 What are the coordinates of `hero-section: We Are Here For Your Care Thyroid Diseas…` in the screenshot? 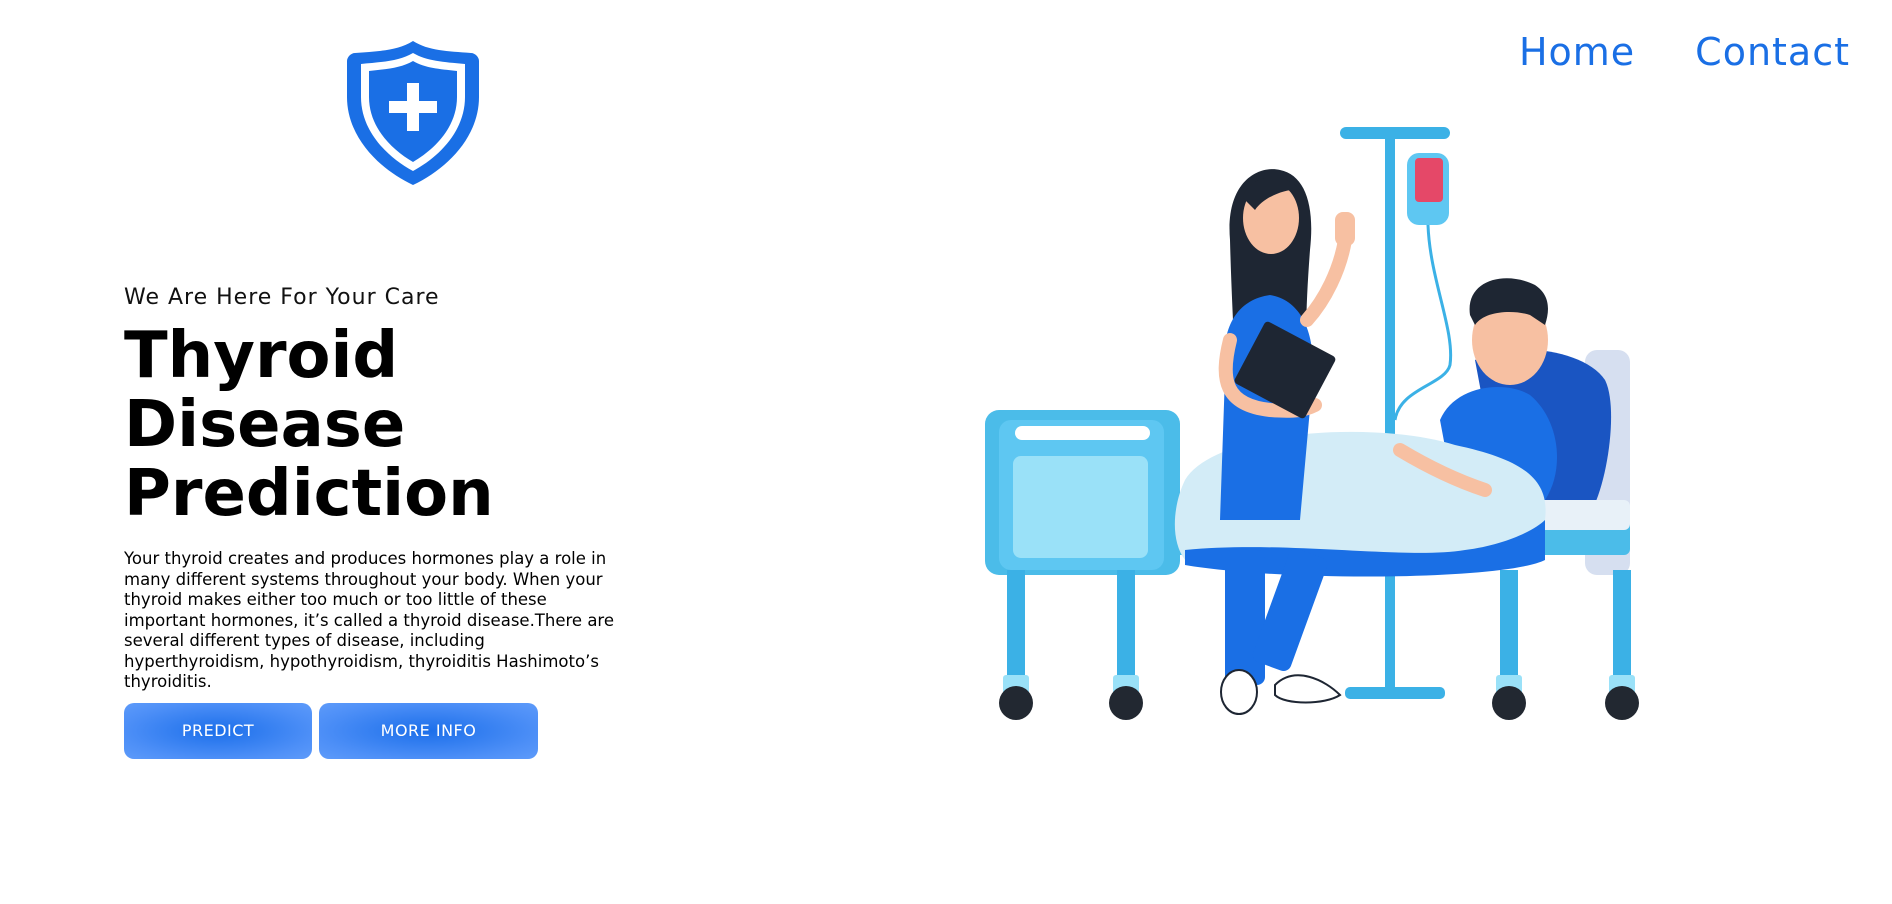 It's located at (384, 522).